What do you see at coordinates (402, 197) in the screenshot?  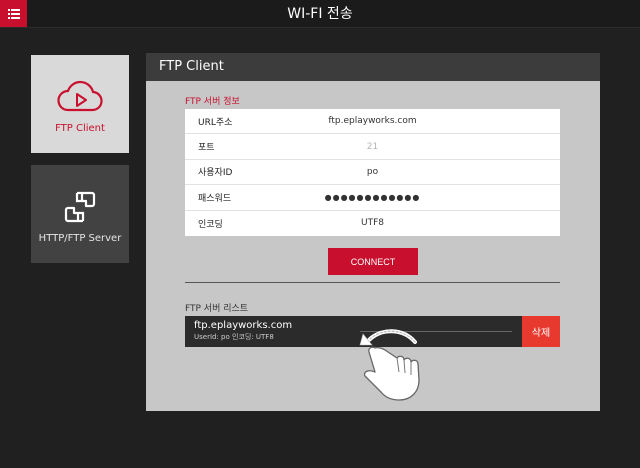 I see `password-field: ●●●●●●●●●●●●` at bounding box center [402, 197].